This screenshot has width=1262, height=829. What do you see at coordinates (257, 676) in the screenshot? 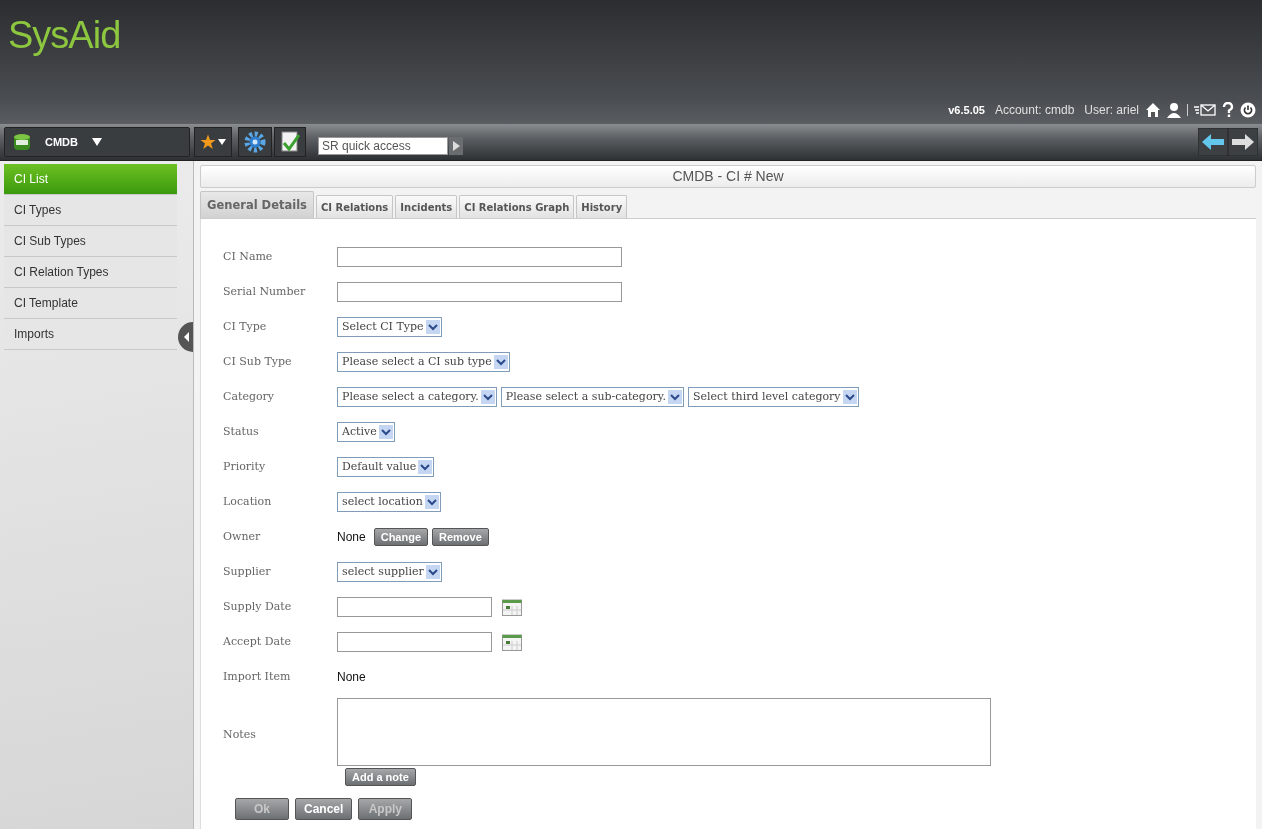
I see `field-label: Import Item` at bounding box center [257, 676].